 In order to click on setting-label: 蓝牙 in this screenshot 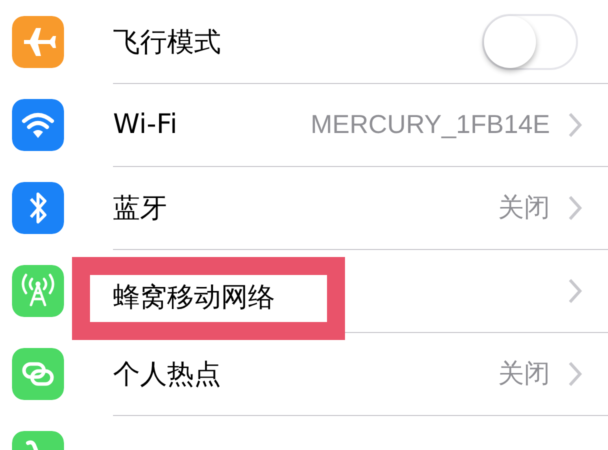, I will do `click(140, 208)`.